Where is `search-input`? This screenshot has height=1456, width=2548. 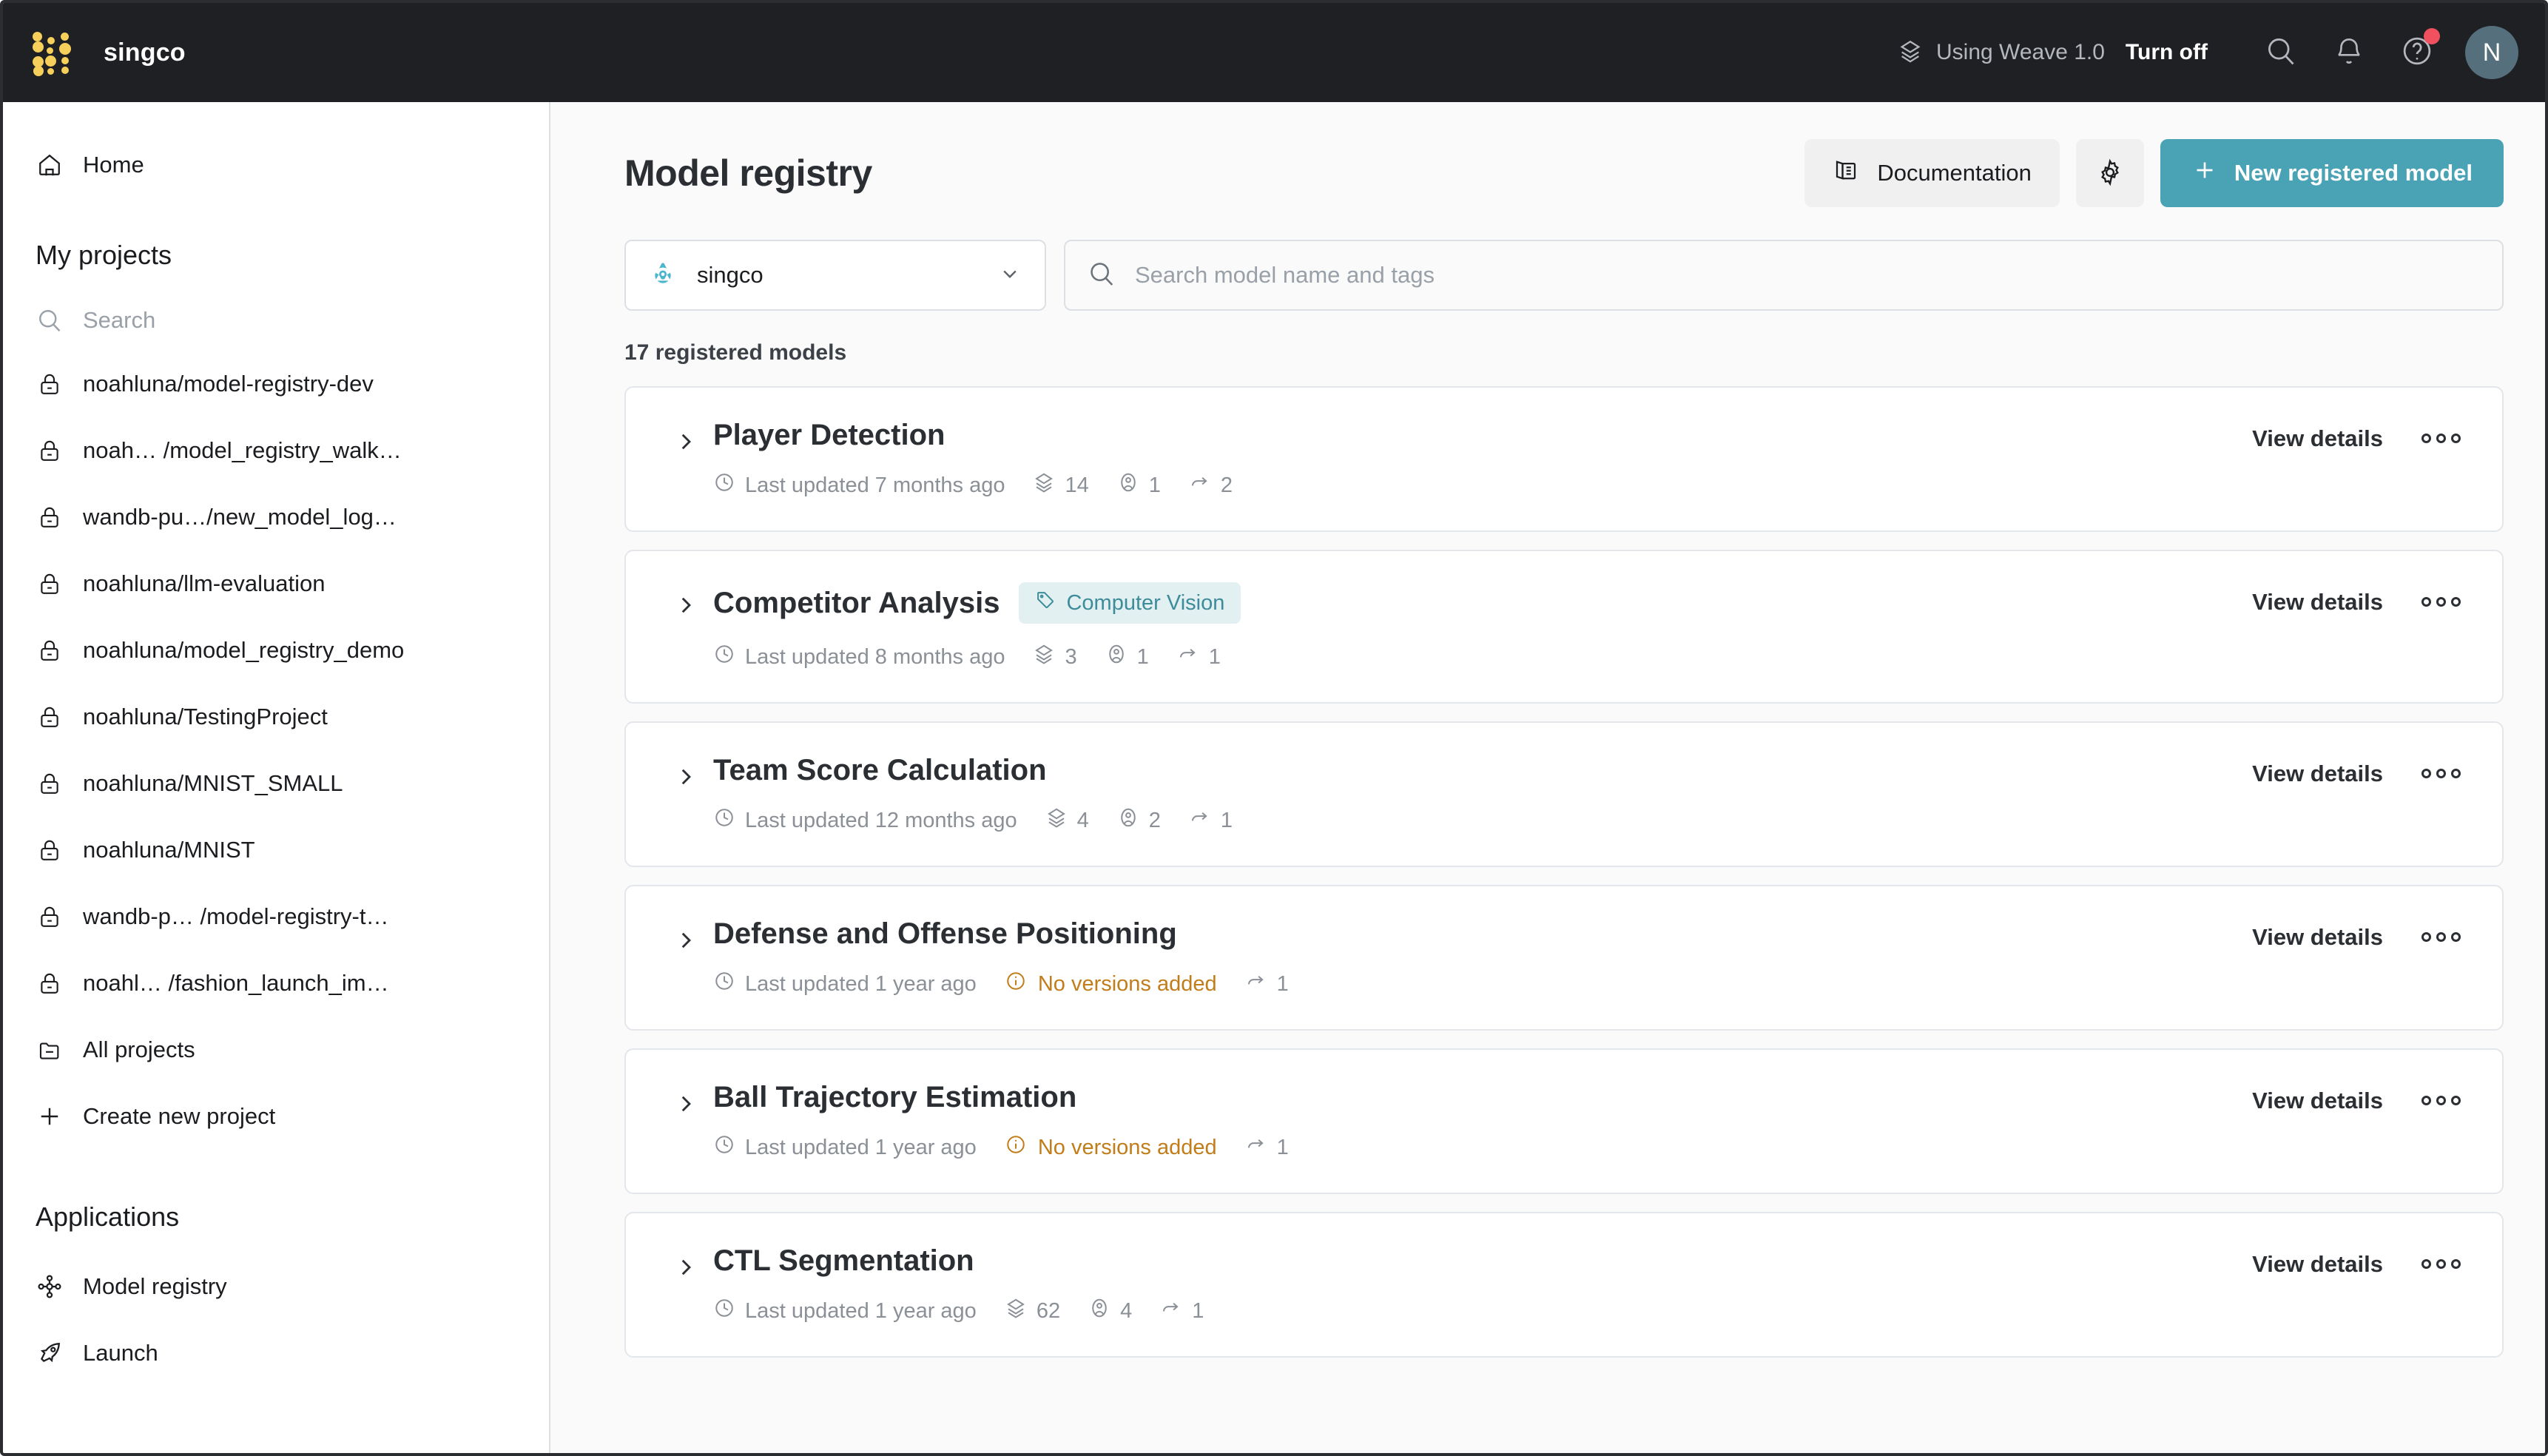 search-input is located at coordinates (1808, 275).